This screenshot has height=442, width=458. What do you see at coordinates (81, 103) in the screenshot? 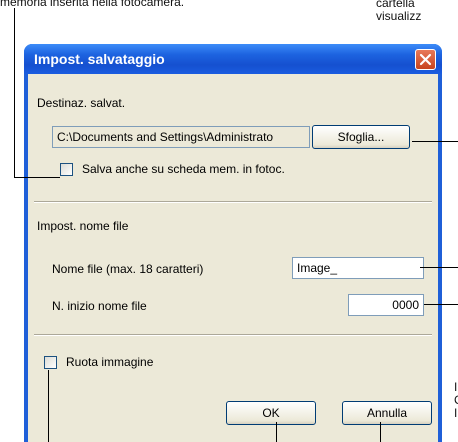
I see `destination-label: Destinaz. salvat.` at bounding box center [81, 103].